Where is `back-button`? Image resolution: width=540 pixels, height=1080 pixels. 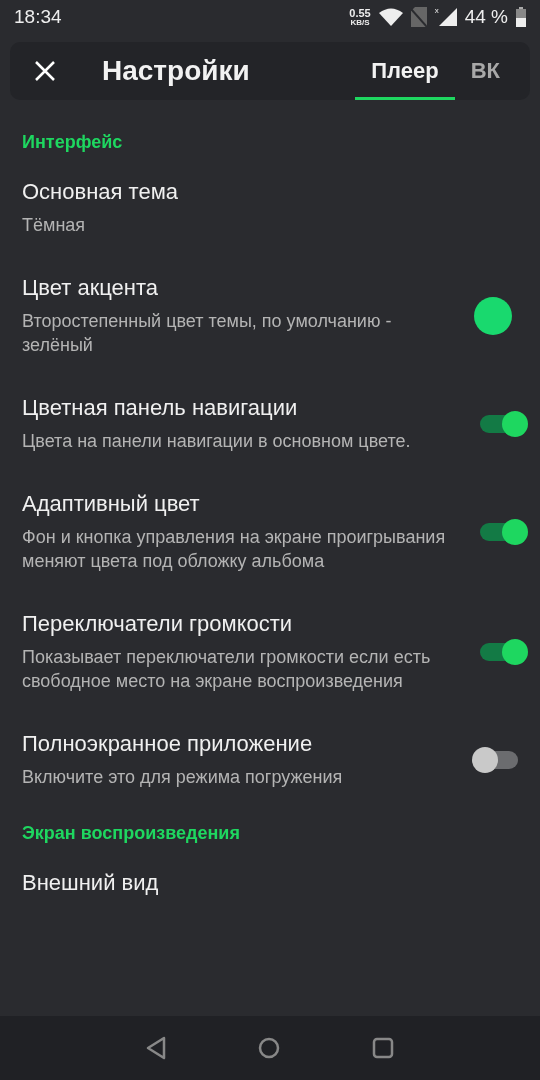
back-button is located at coordinates (156, 1048).